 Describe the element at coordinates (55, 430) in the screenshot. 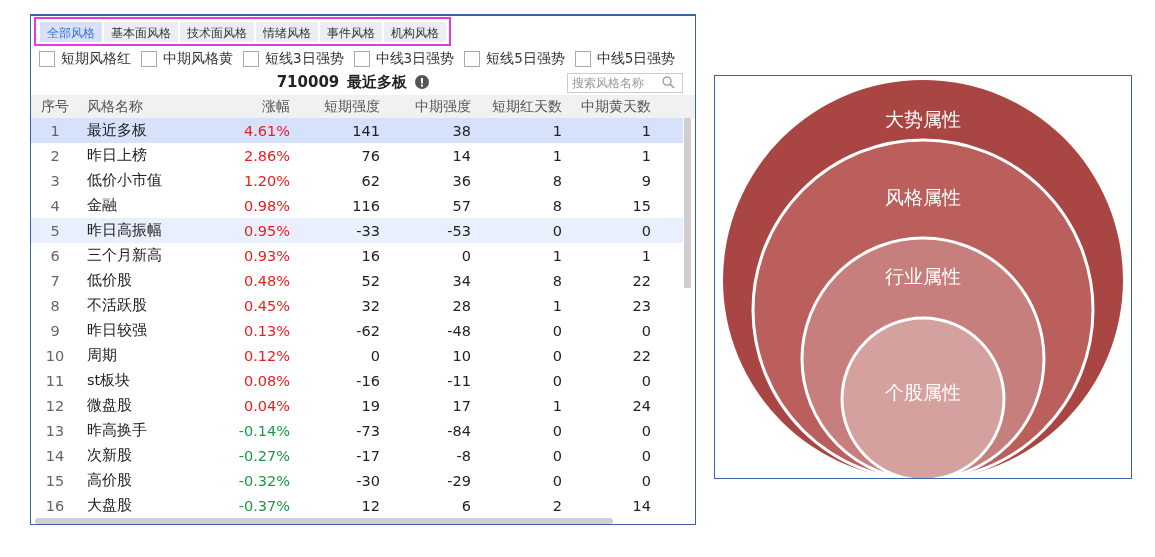

I see `table-cell-text: 13` at that location.